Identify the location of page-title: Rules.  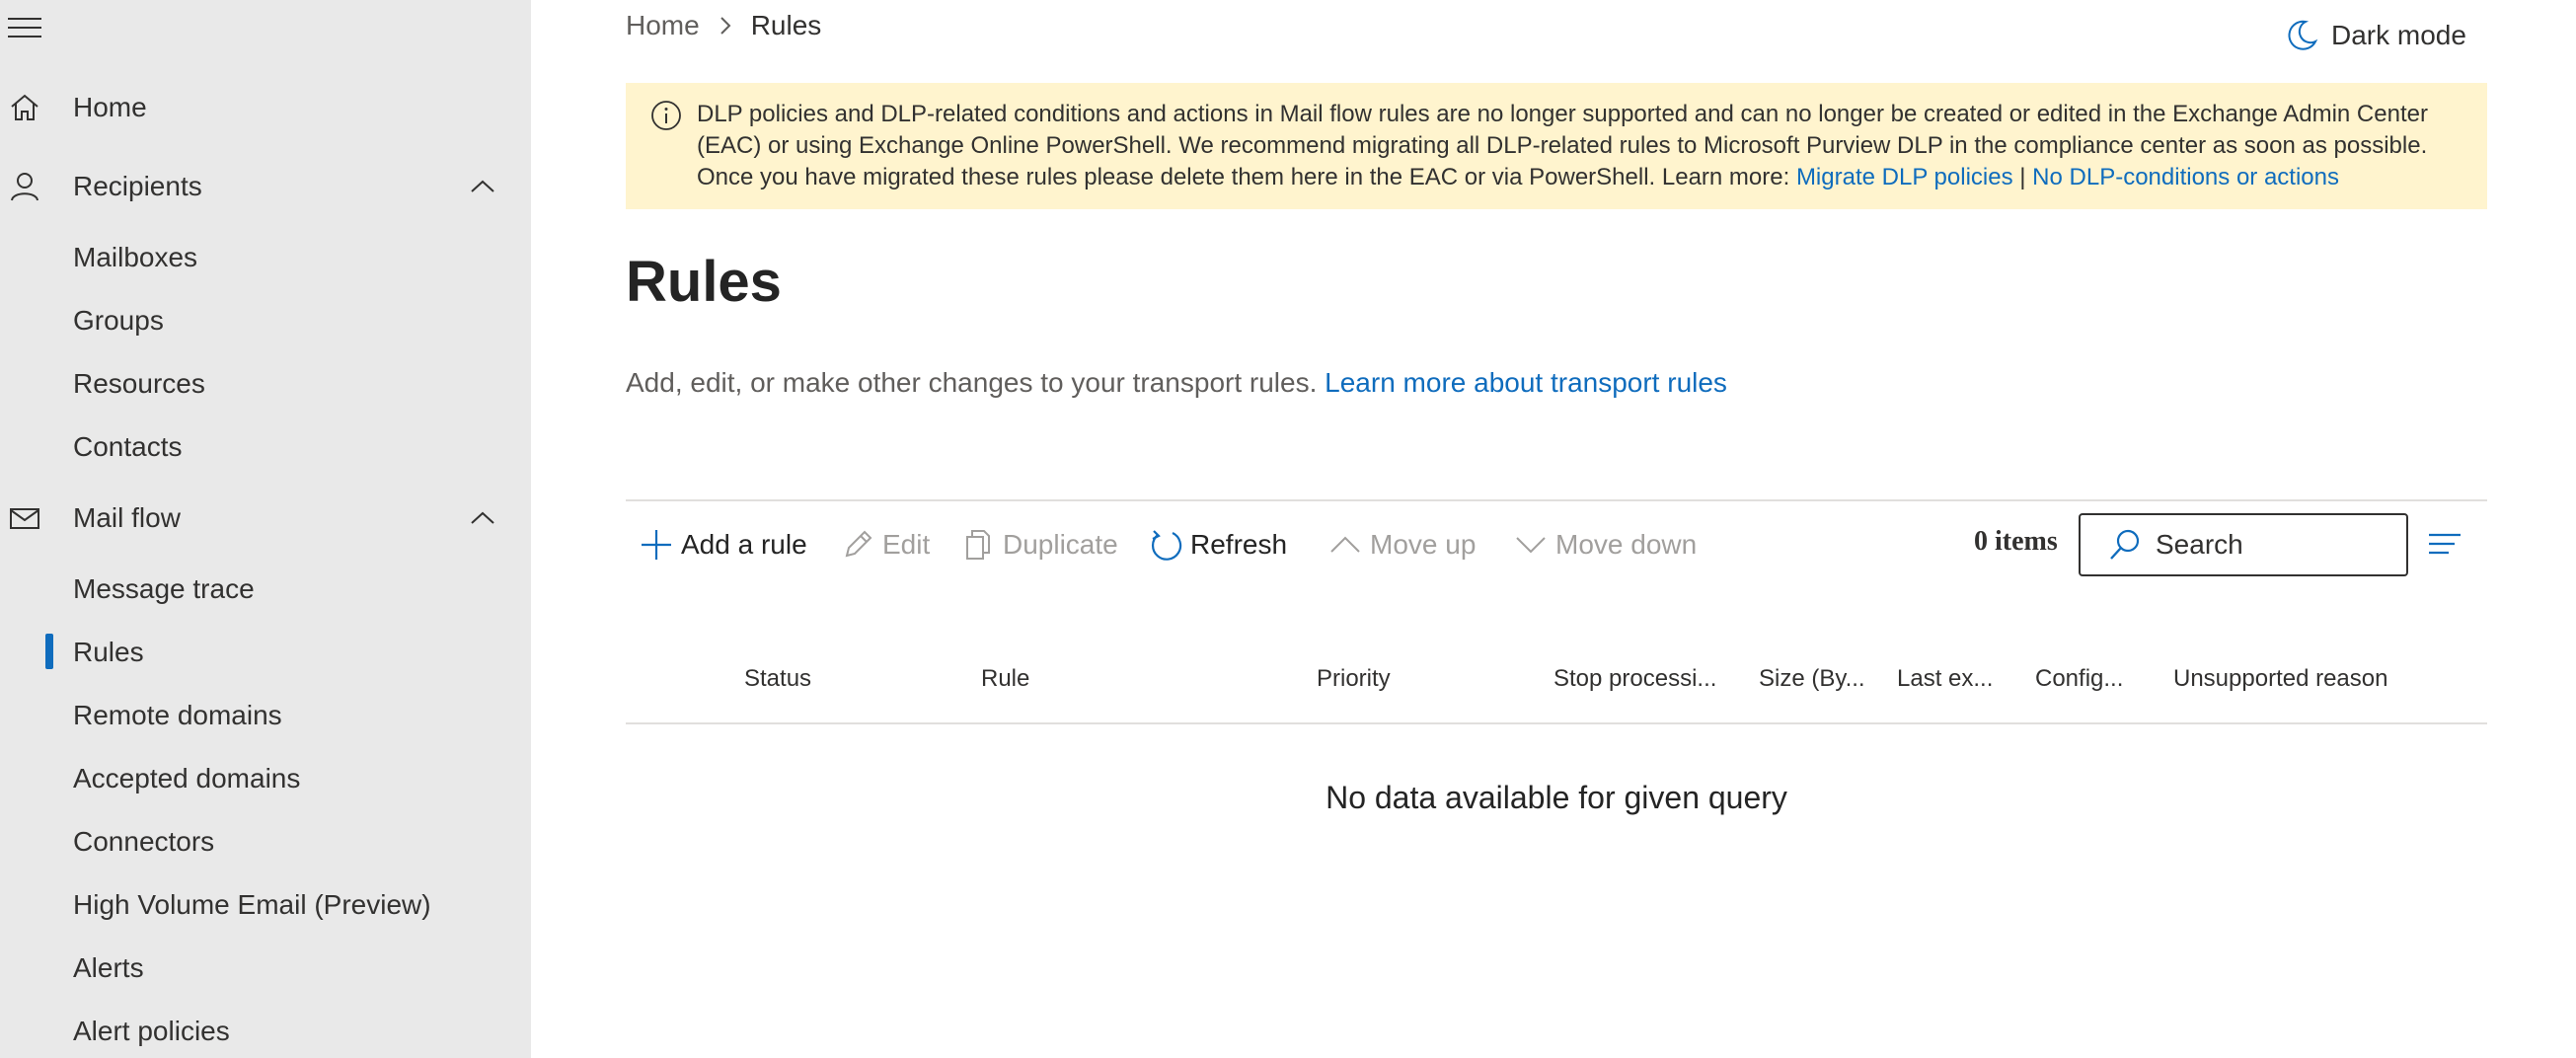
(704, 282).